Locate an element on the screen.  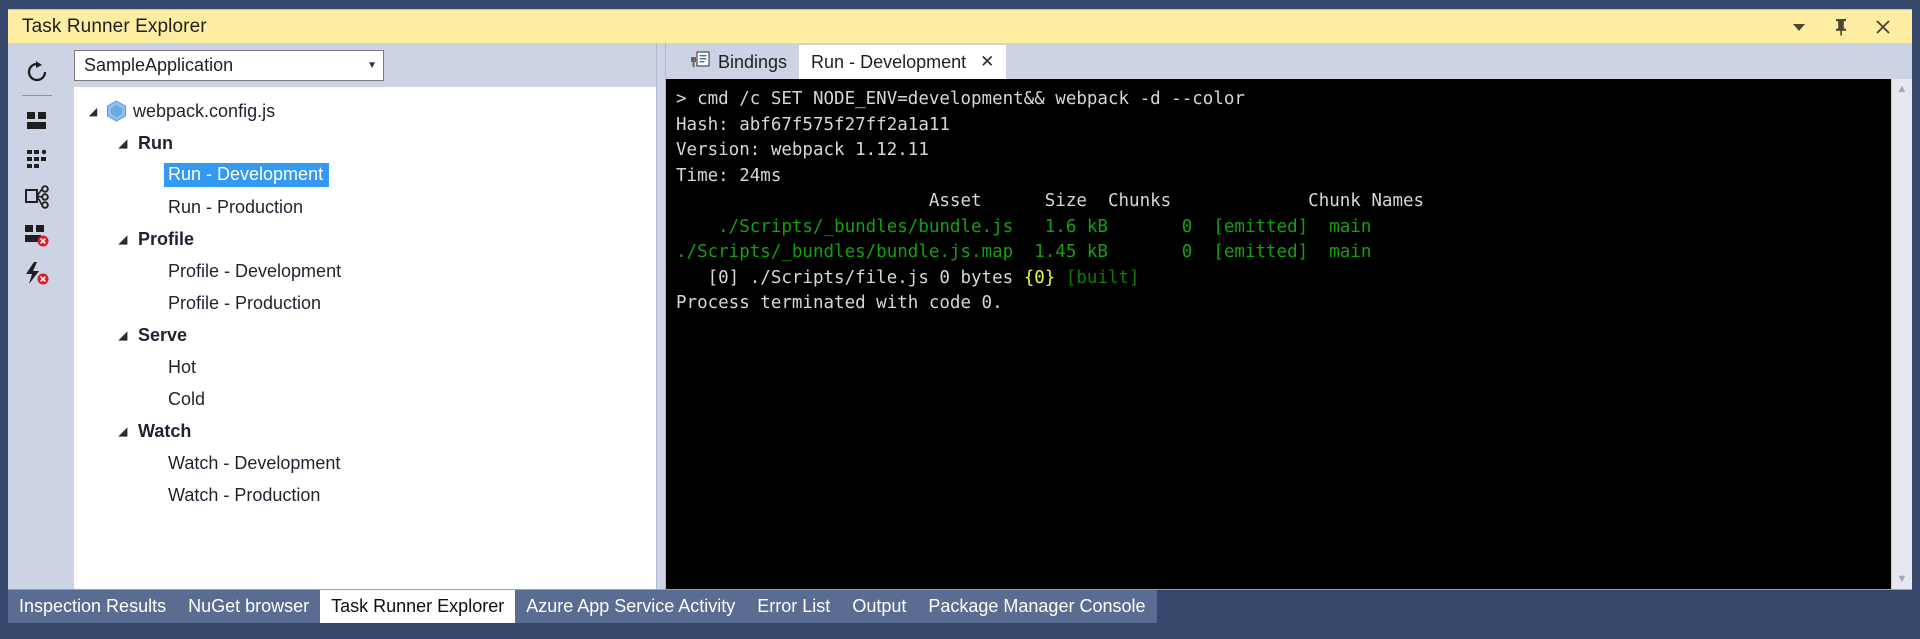
bottom-tab-label: Error List is located at coordinates (794, 606).